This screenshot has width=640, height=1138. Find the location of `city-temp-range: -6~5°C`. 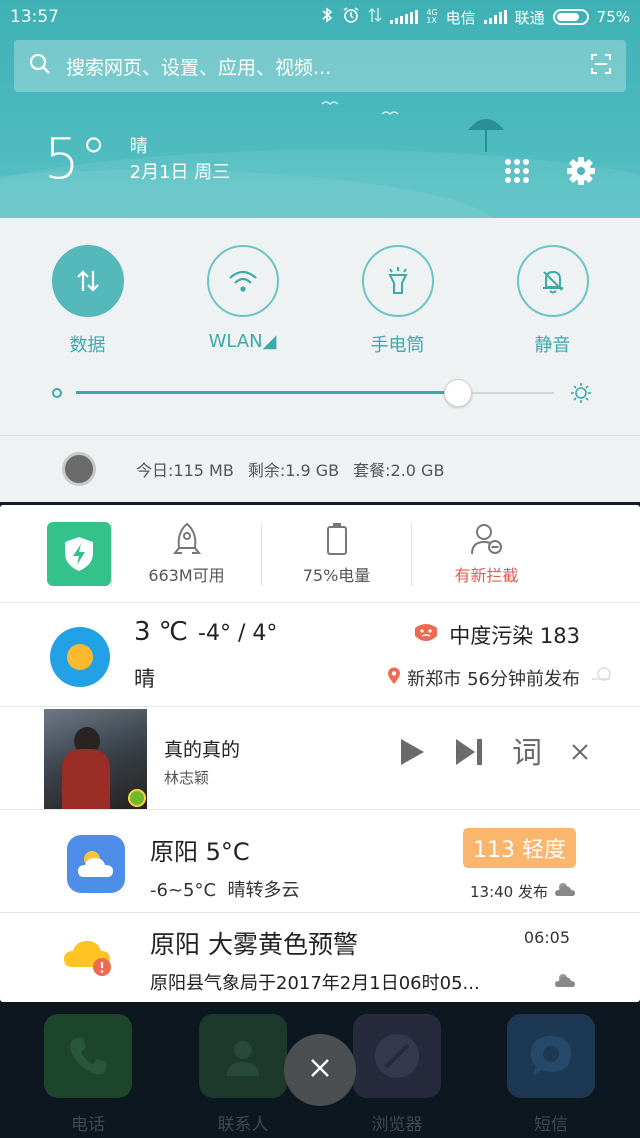

city-temp-range: -6~5°C is located at coordinates (183, 890).